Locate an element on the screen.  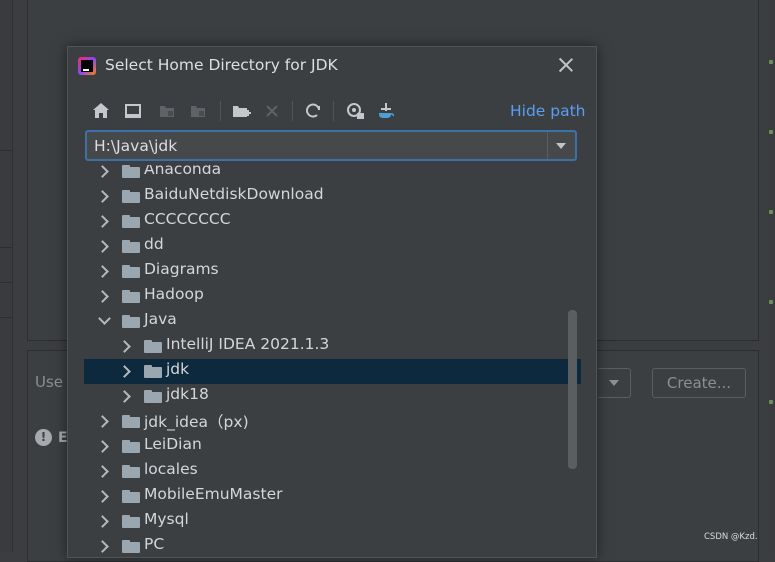
watermark: CSDN @Kzd. is located at coordinates (731, 537).